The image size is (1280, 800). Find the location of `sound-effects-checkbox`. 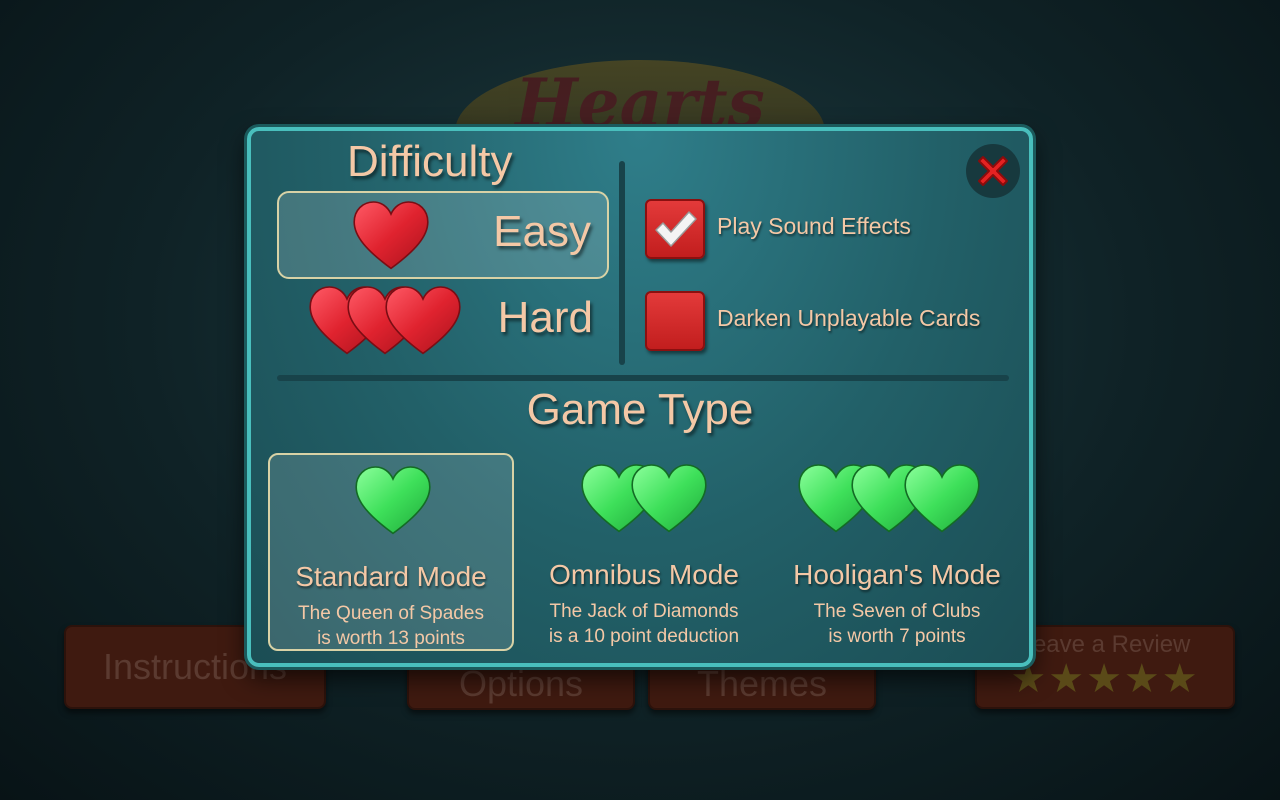

sound-effects-checkbox is located at coordinates (675, 229).